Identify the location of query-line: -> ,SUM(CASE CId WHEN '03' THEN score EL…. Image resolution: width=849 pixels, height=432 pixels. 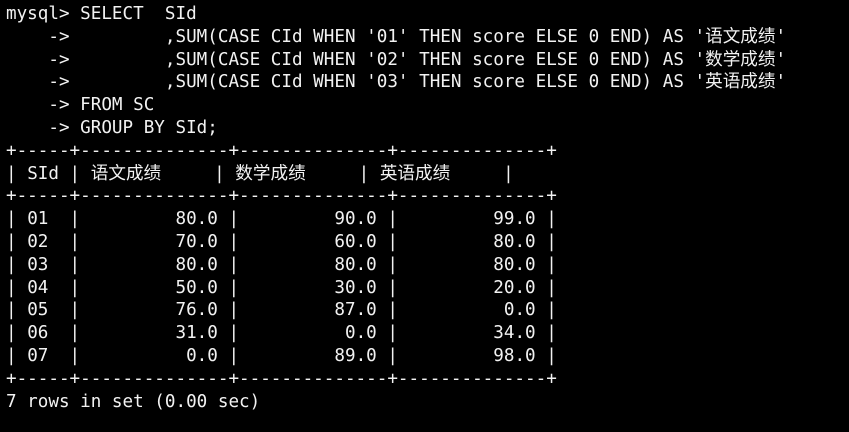
(396, 82).